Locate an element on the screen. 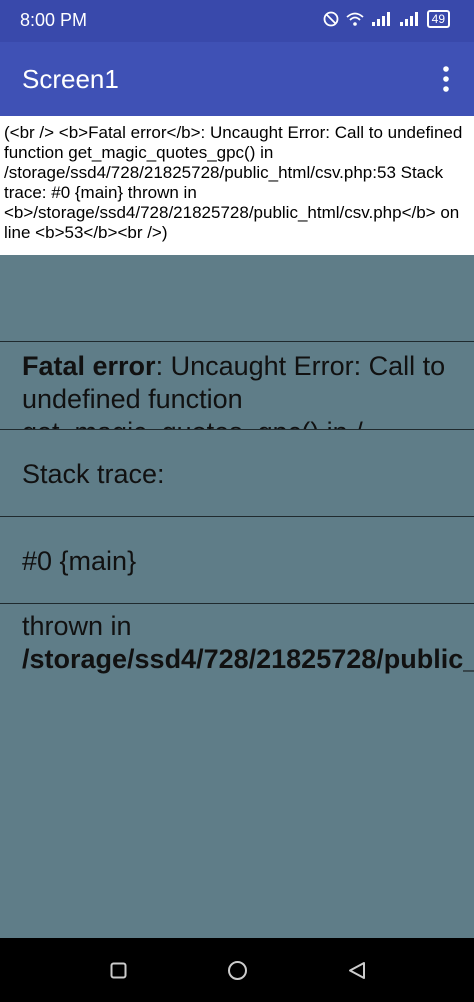  home-icon is located at coordinates (237, 970).